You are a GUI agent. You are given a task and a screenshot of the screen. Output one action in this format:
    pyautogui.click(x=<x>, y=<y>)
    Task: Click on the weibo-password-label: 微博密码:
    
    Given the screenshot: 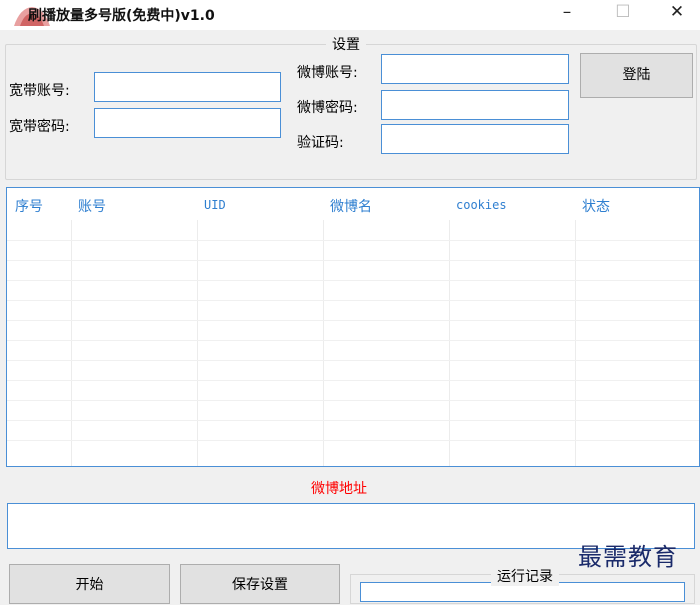 What is the action you would take?
    pyautogui.click(x=327, y=108)
    